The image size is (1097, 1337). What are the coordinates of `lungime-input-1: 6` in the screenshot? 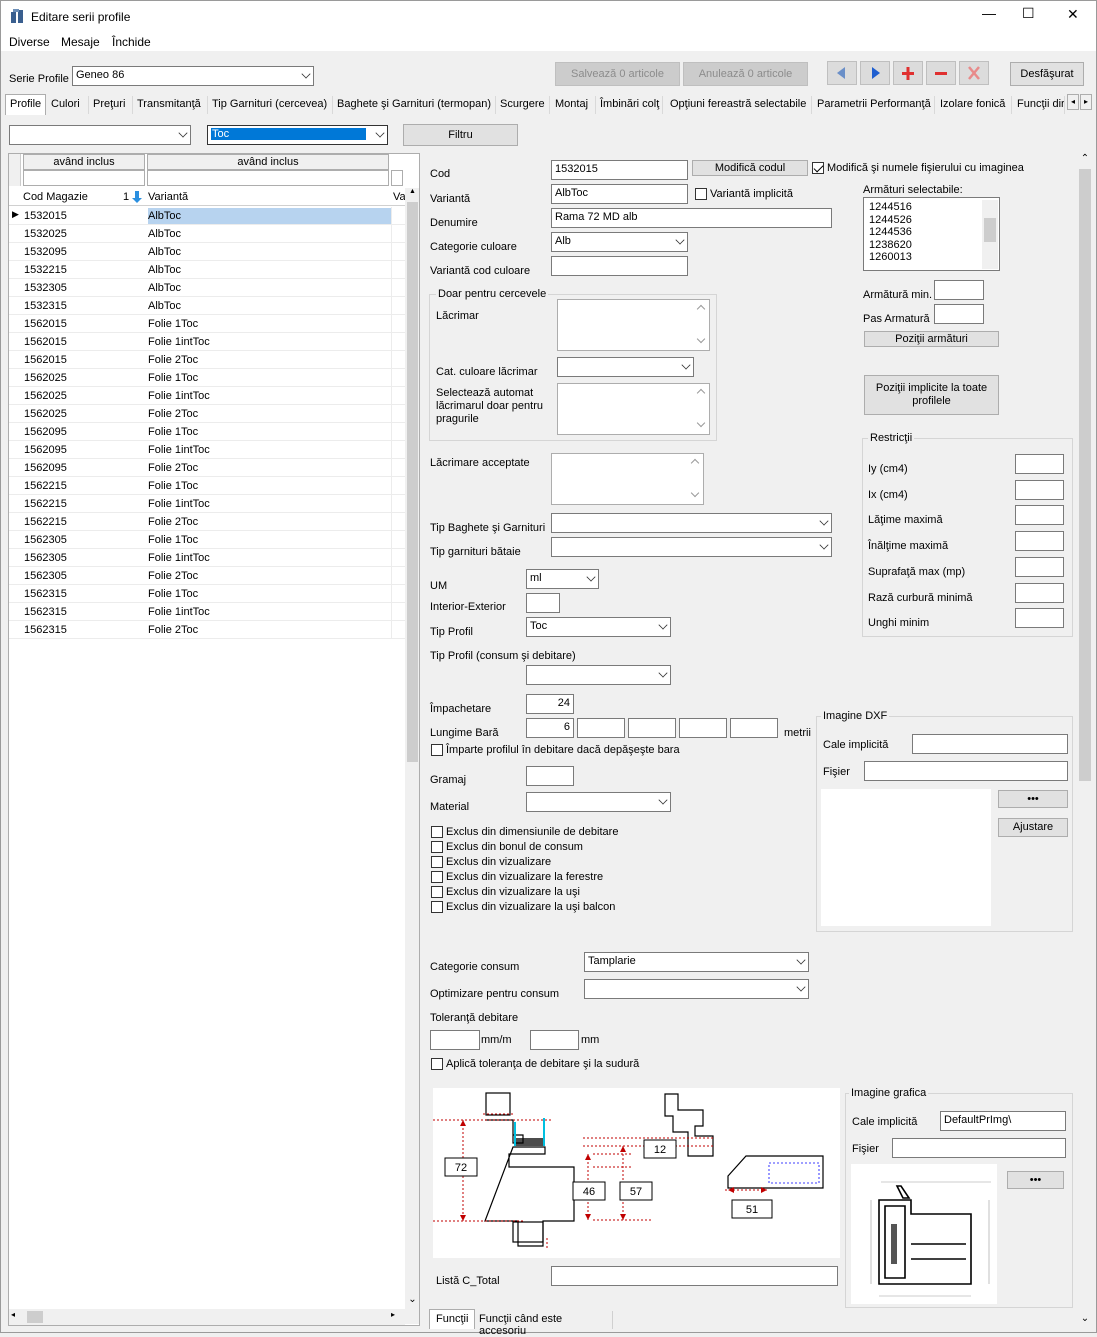 It's located at (550, 728).